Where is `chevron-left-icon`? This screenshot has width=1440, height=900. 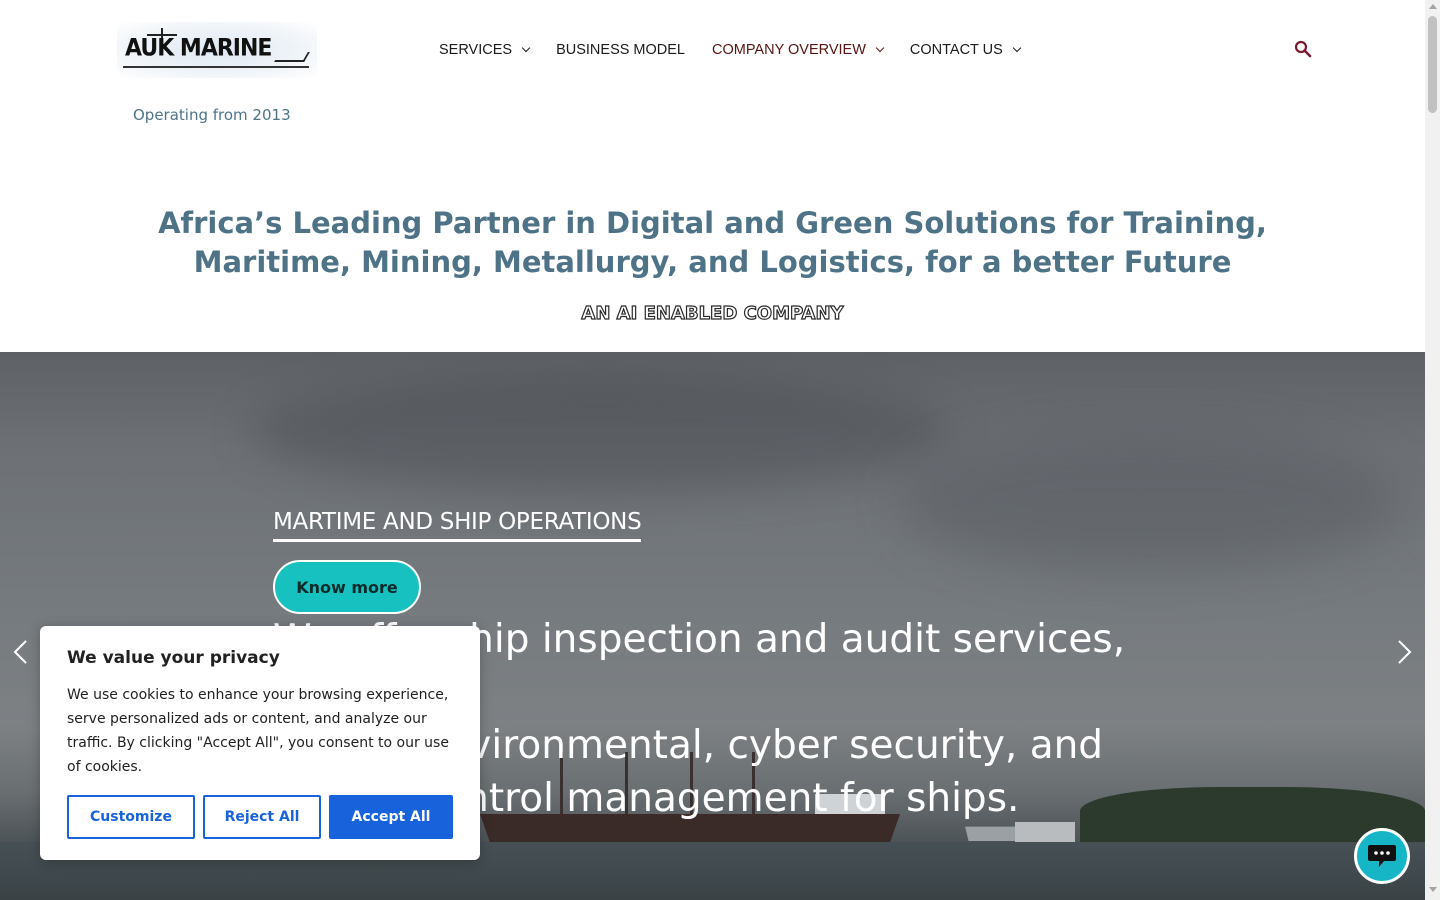 chevron-left-icon is located at coordinates (22, 652).